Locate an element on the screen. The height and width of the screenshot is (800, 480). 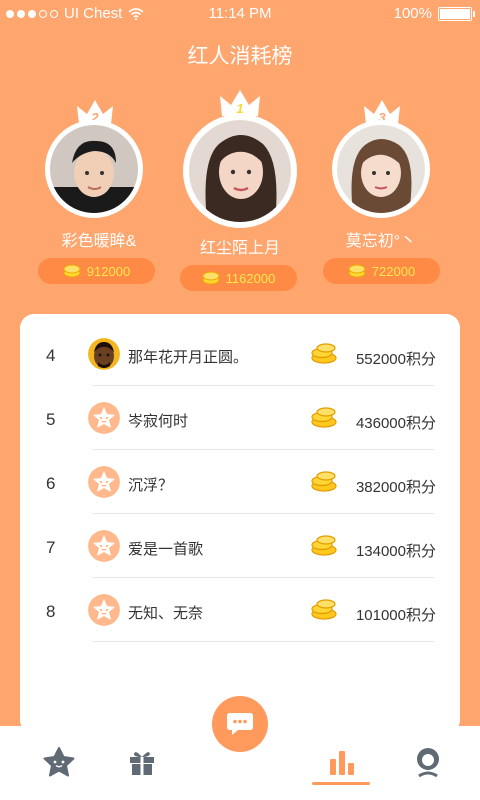
ranking-icon is located at coordinates (342, 763).